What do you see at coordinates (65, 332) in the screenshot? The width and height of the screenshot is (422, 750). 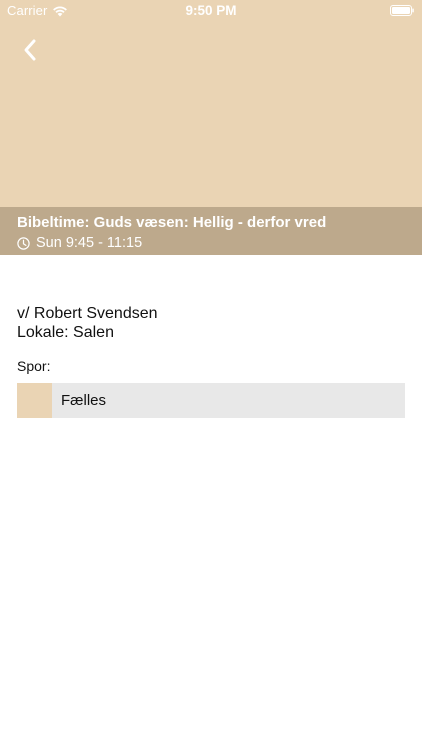 I see `room-label: Lokale: Salen` at bounding box center [65, 332].